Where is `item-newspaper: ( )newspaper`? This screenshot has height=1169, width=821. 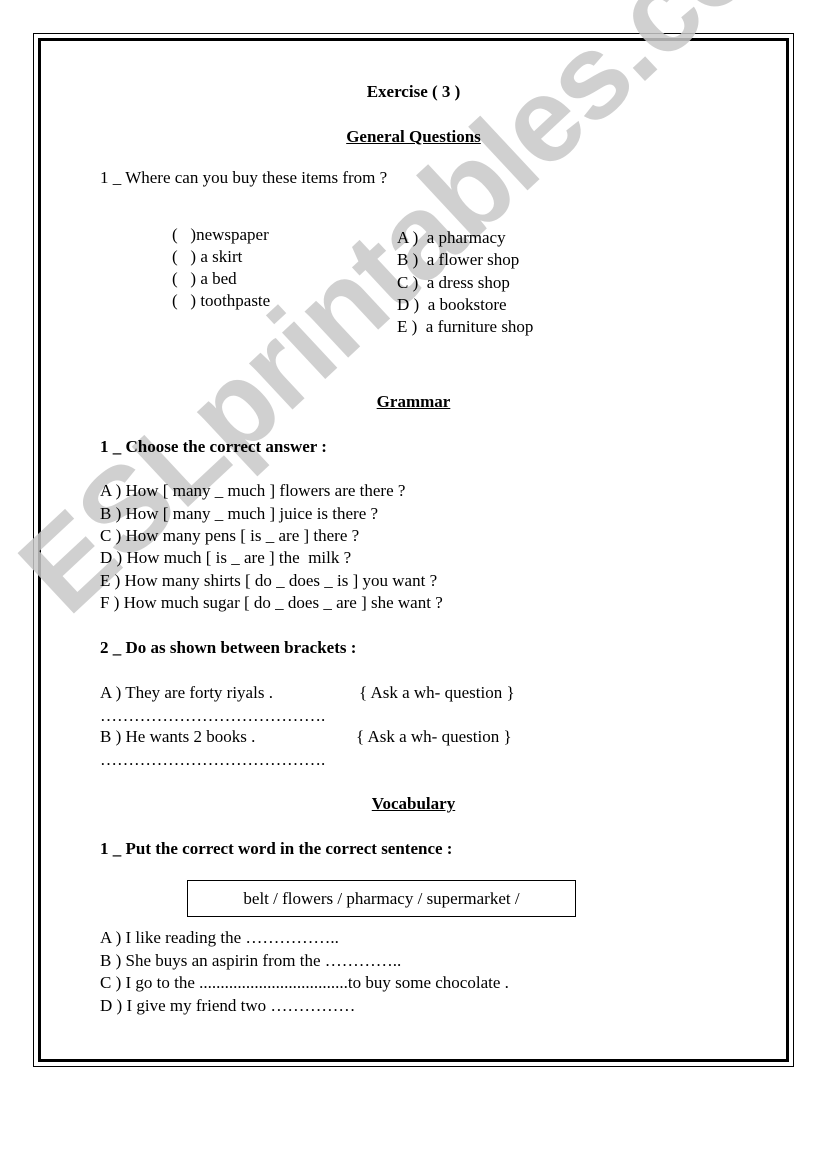
item-newspaper: ( )newspaper is located at coordinates (220, 234).